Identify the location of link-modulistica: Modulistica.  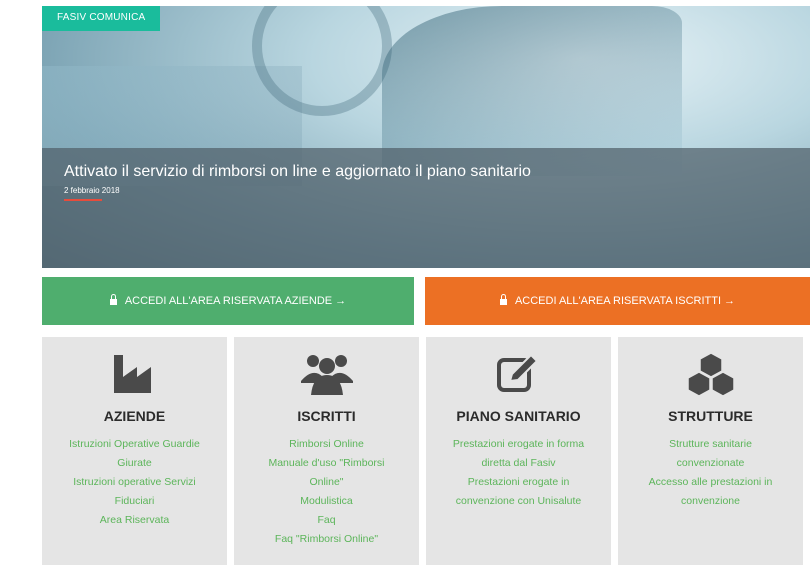
(326, 501).